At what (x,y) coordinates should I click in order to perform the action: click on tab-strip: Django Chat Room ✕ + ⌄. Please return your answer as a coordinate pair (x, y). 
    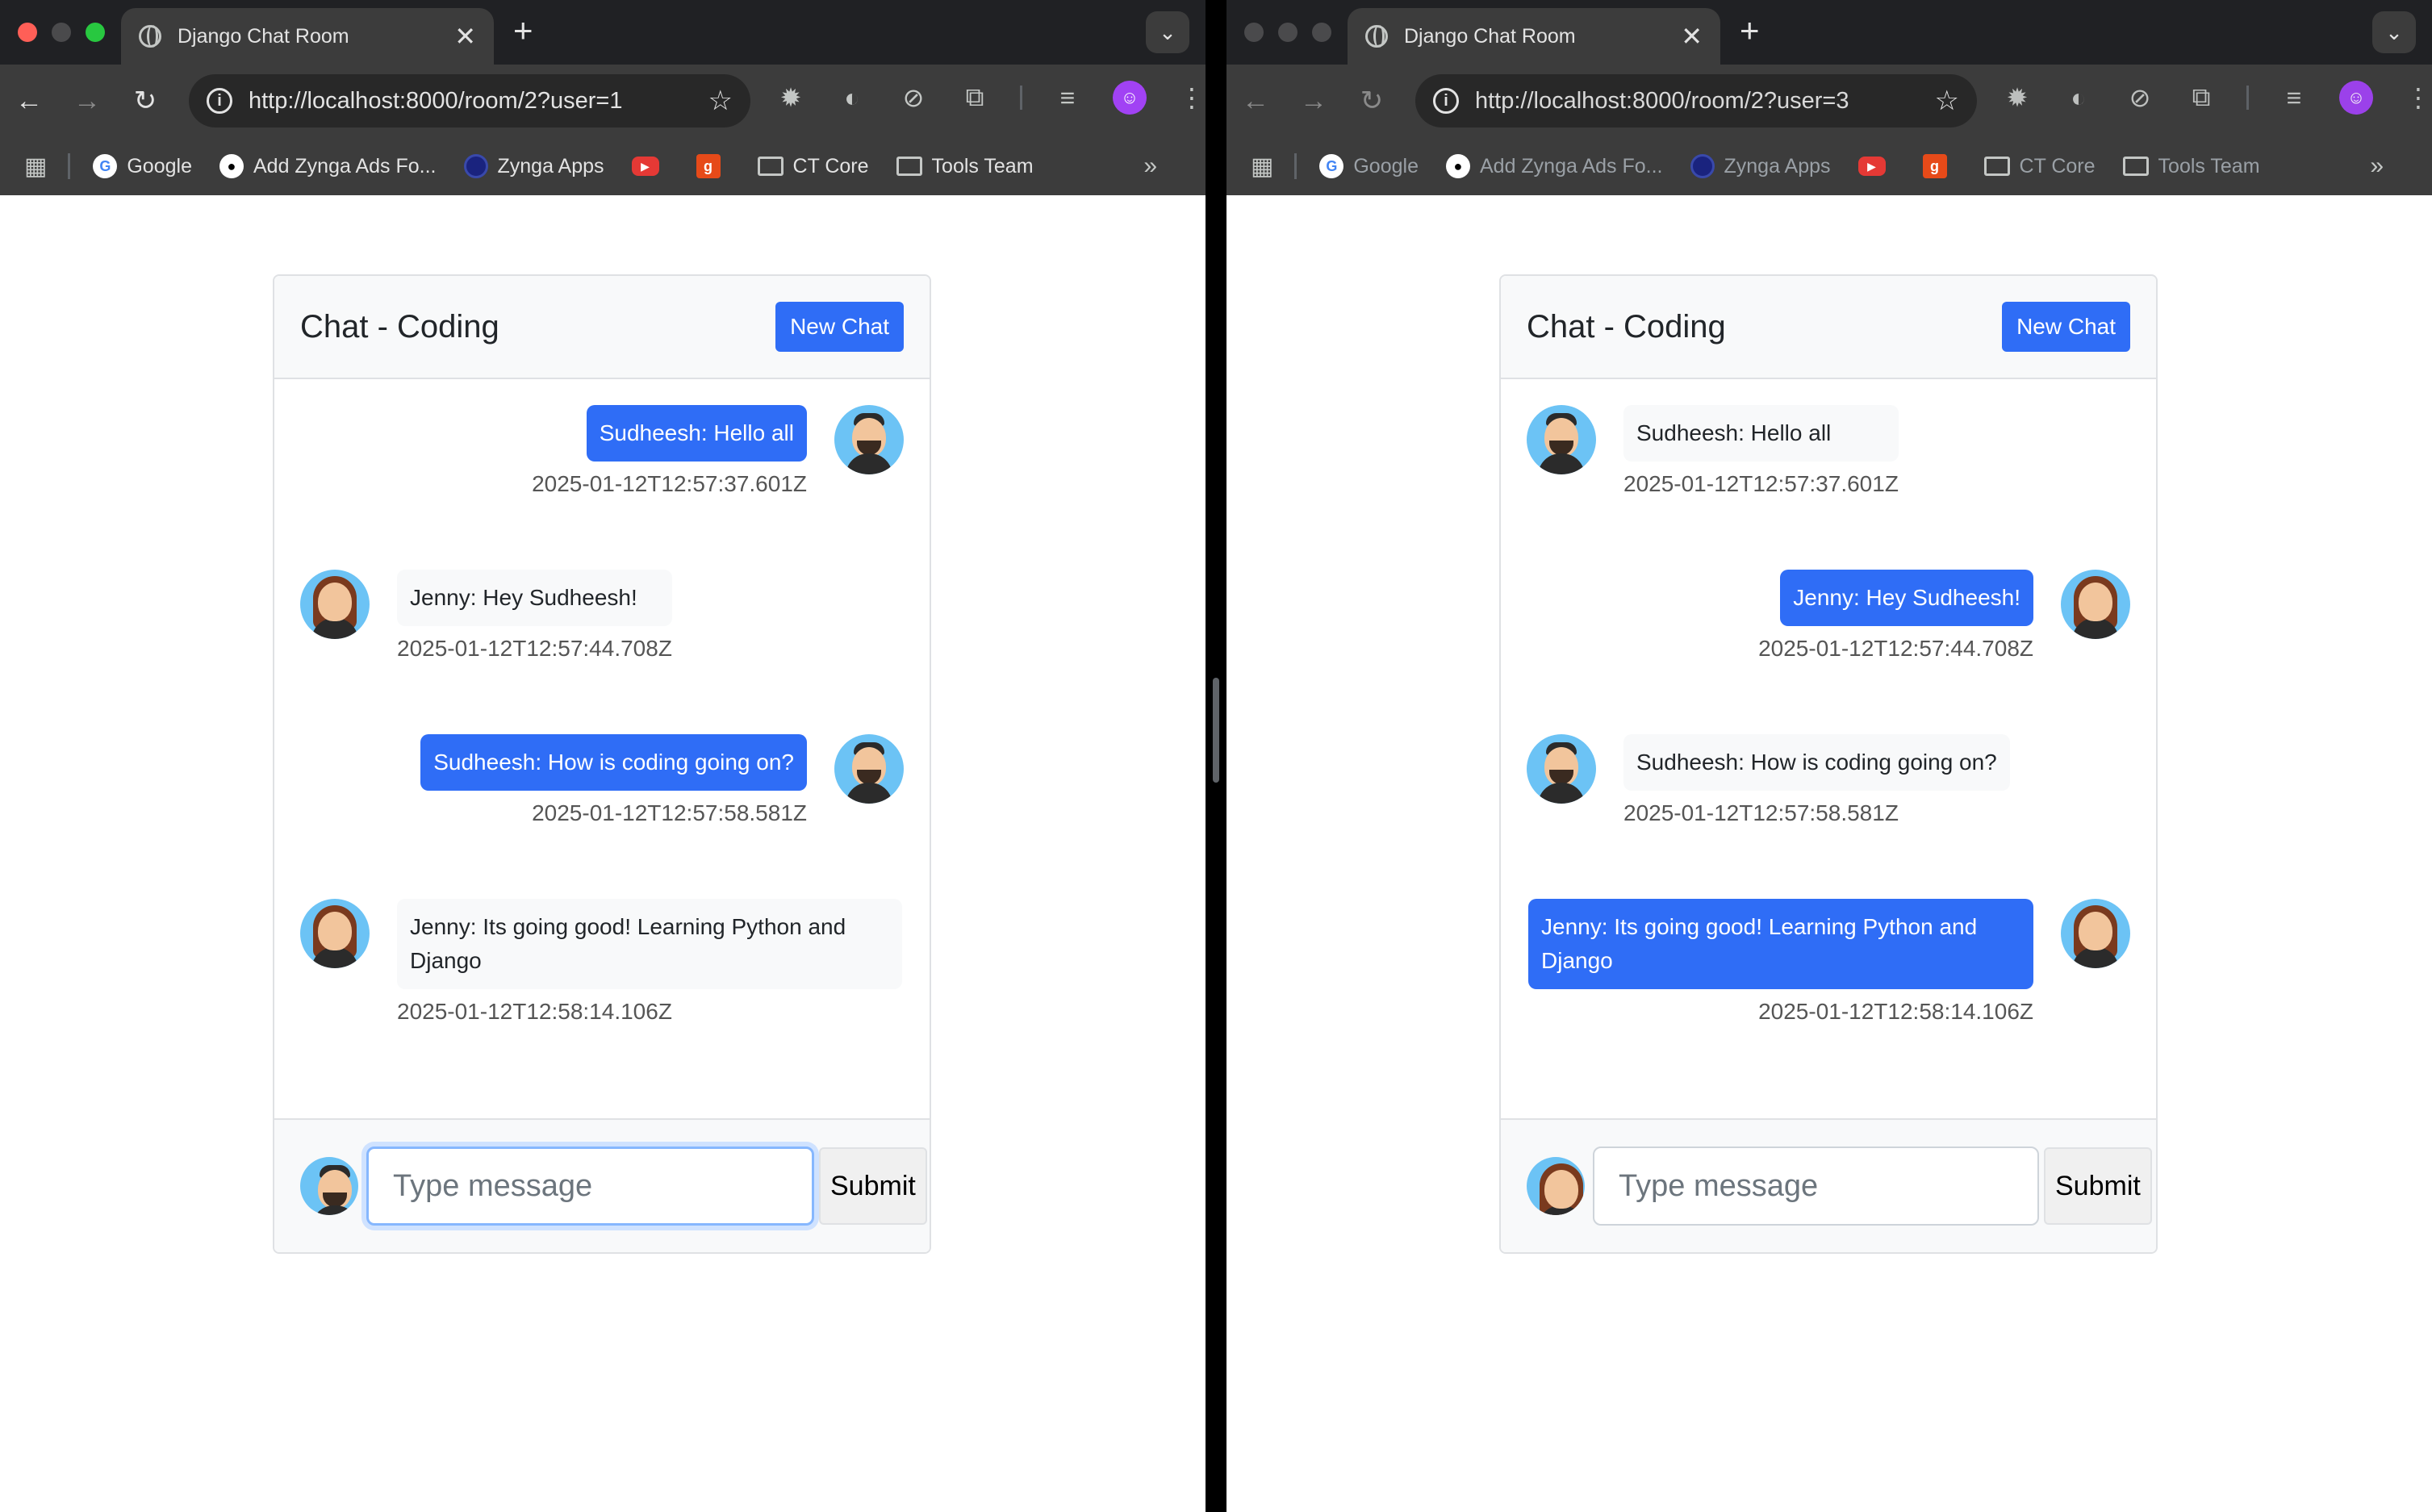
    Looking at the image, I should click on (603, 32).